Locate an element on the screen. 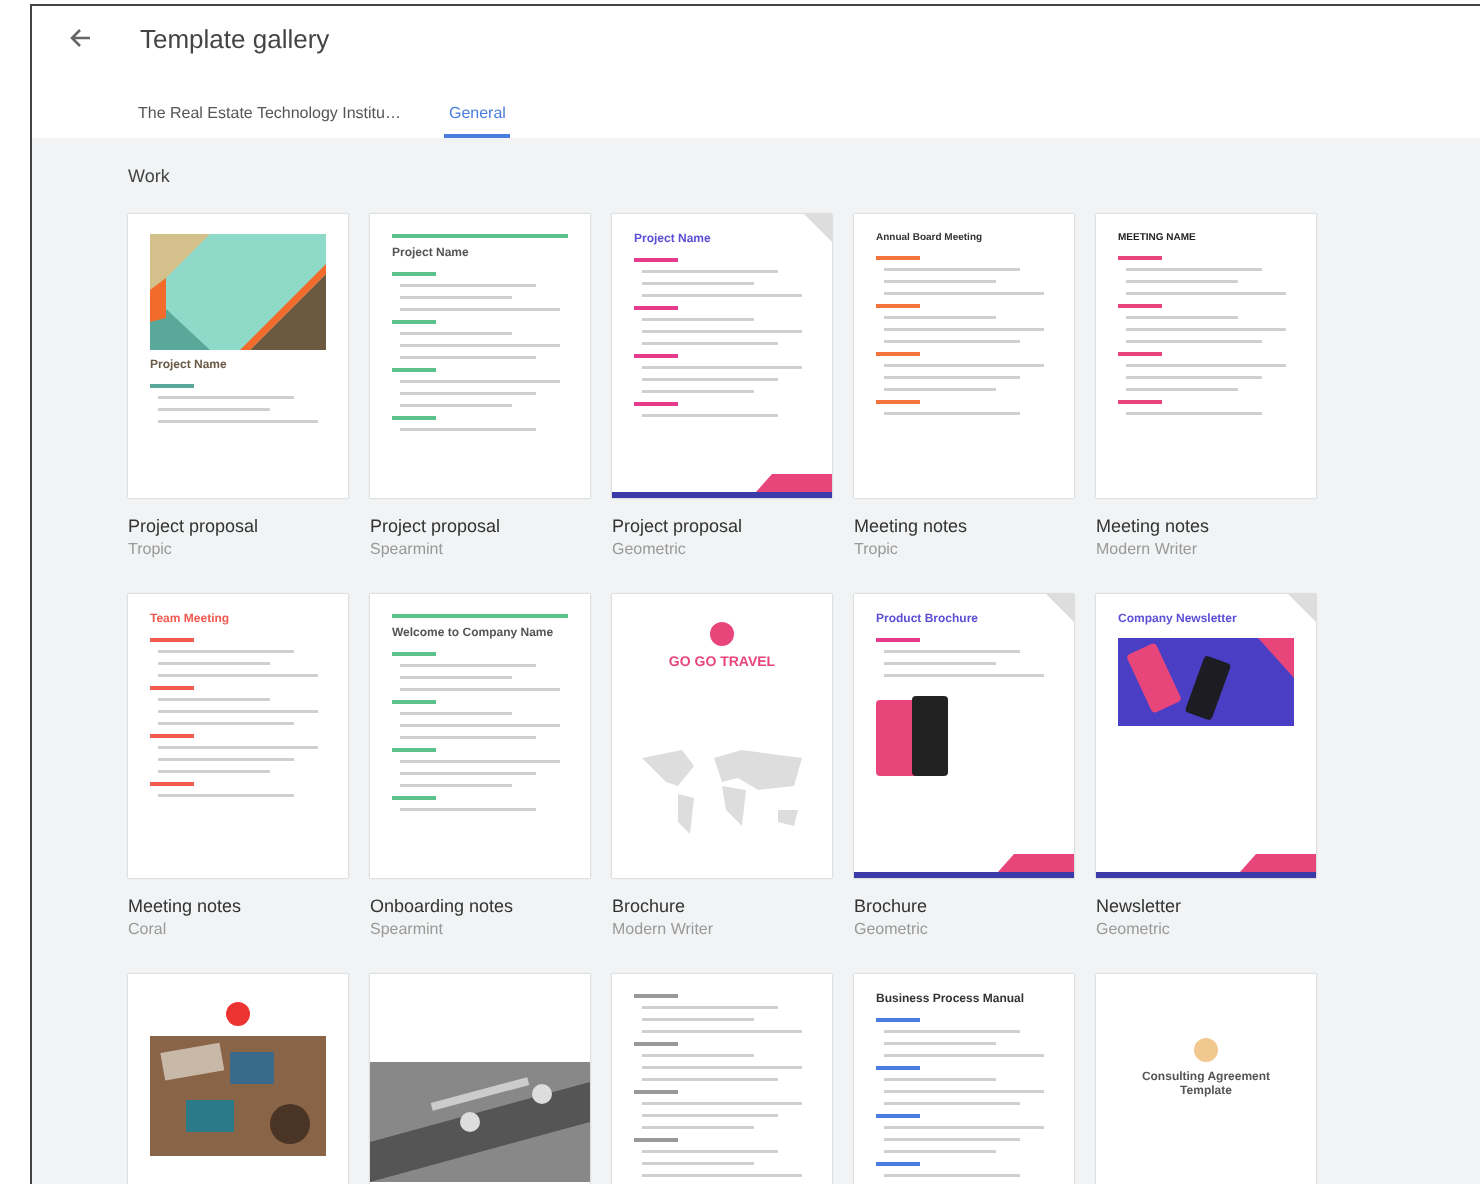 The image size is (1480, 1184). window-title: Template gallery is located at coordinates (235, 38).